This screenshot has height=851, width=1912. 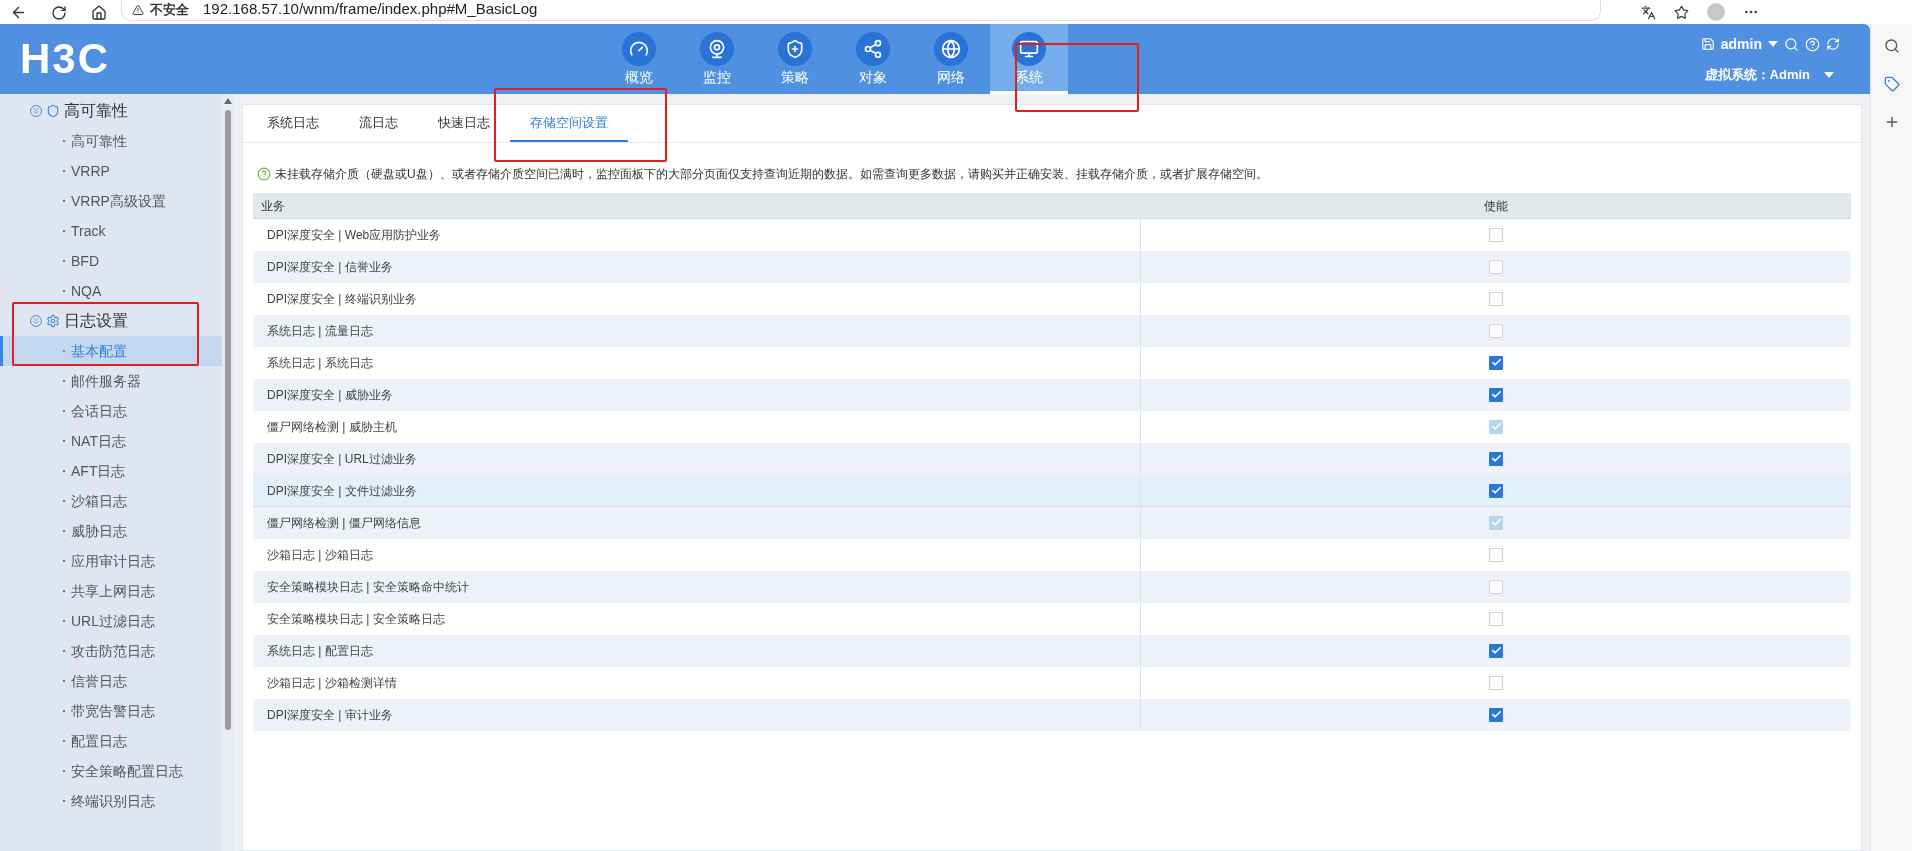 What do you see at coordinates (228, 420) in the screenshot?
I see `scrollbar-thumb` at bounding box center [228, 420].